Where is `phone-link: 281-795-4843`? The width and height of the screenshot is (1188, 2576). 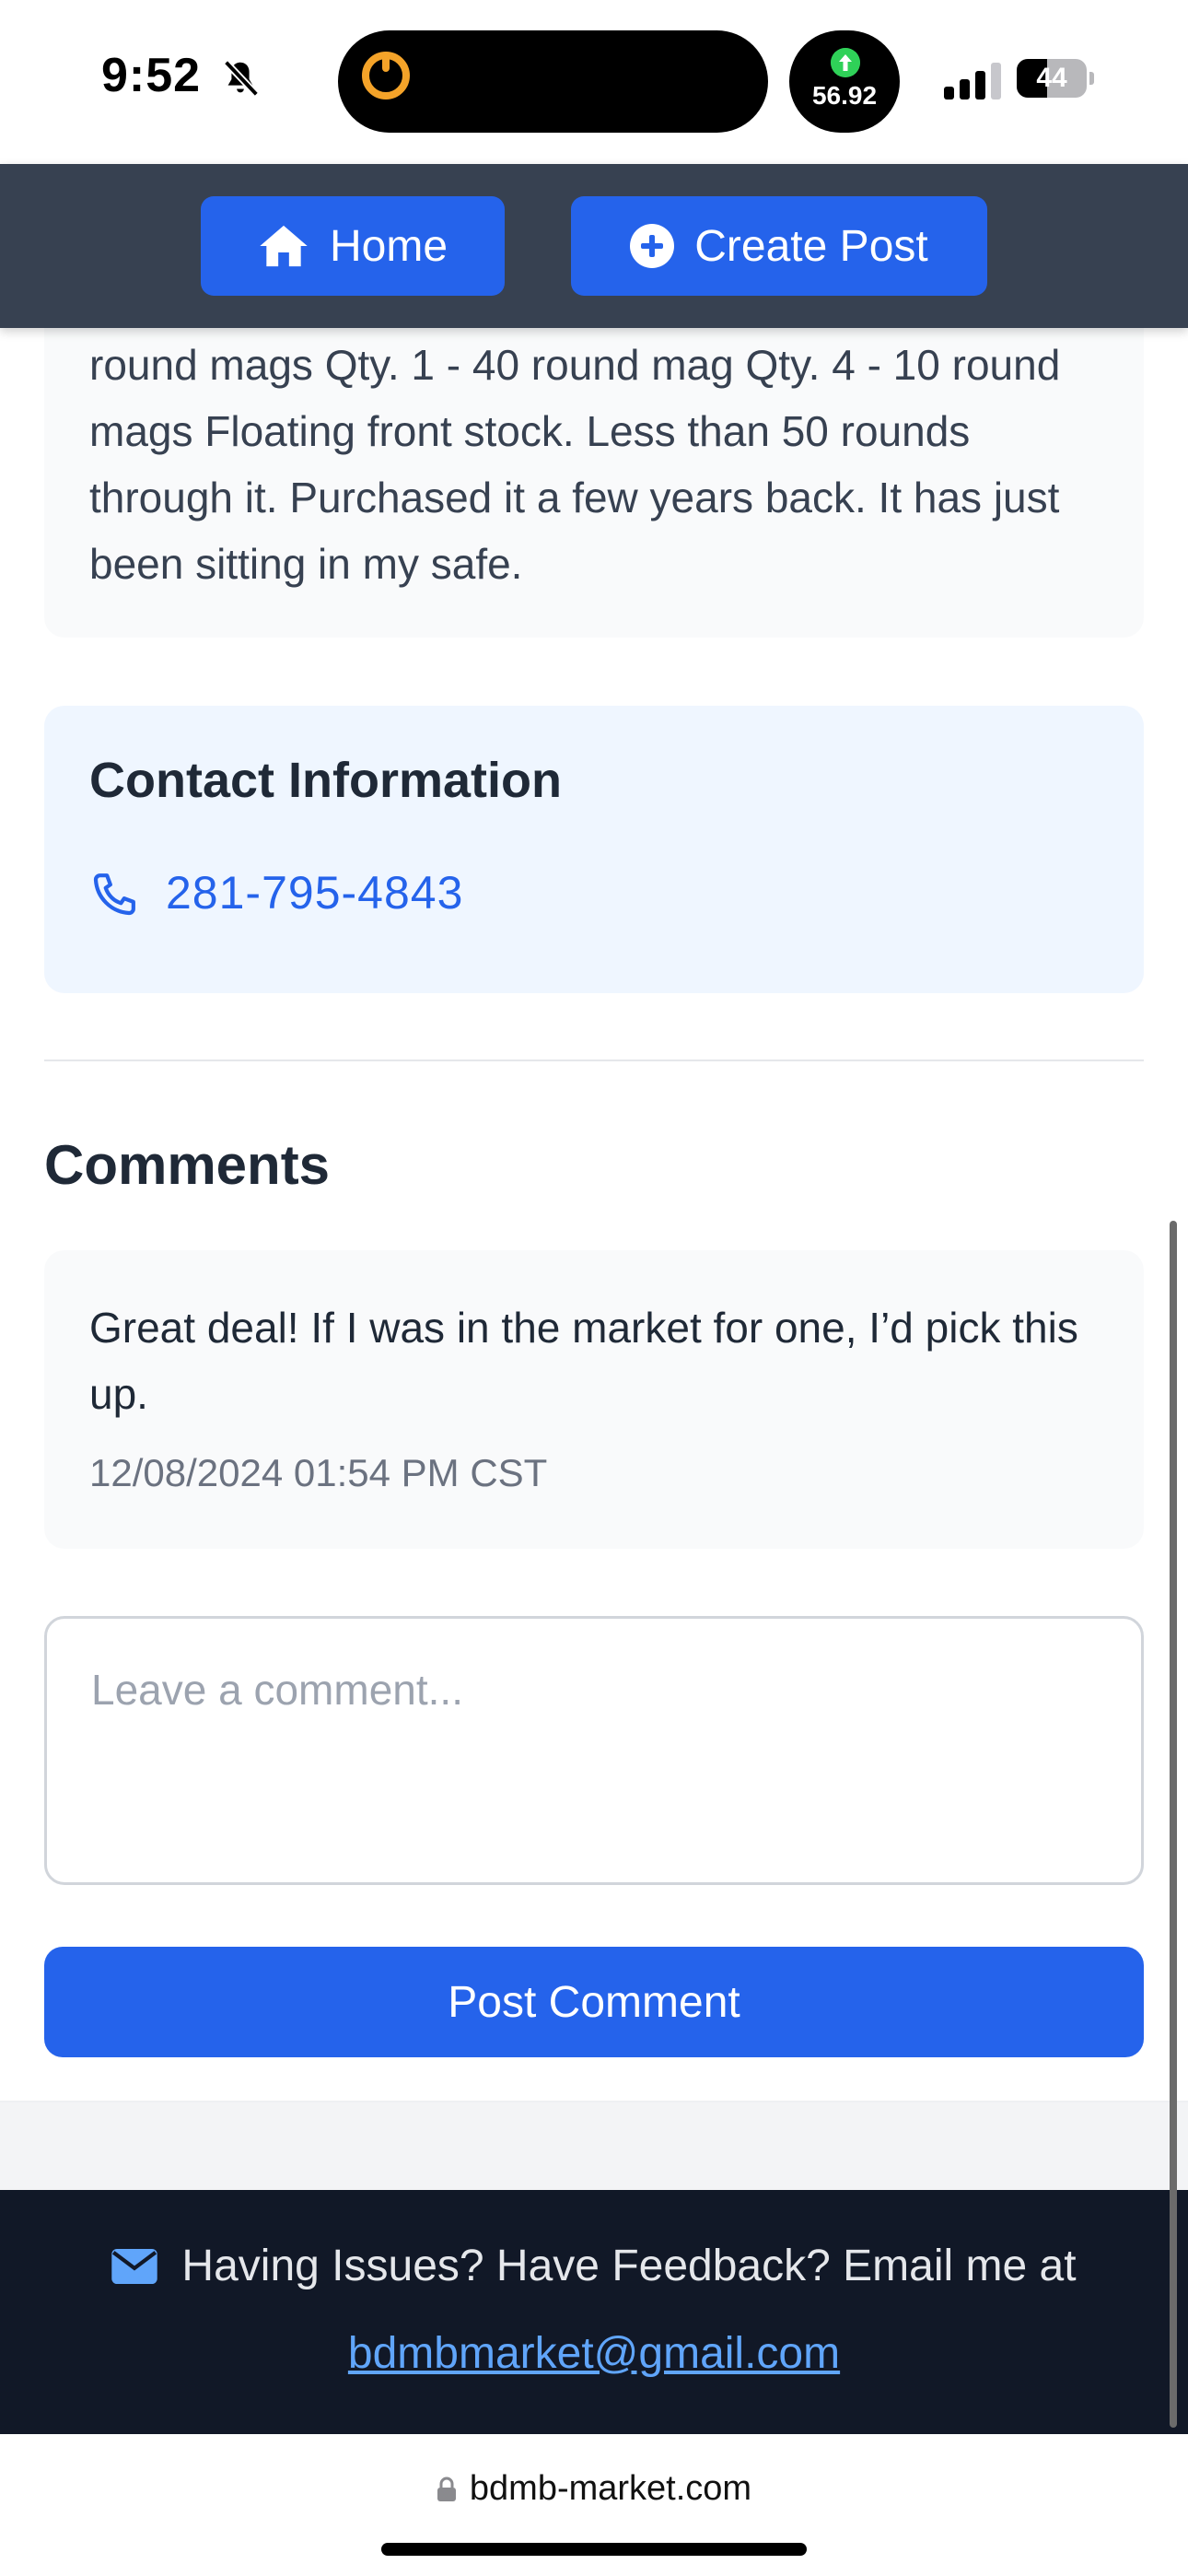 phone-link: 281-795-4843 is located at coordinates (314, 892).